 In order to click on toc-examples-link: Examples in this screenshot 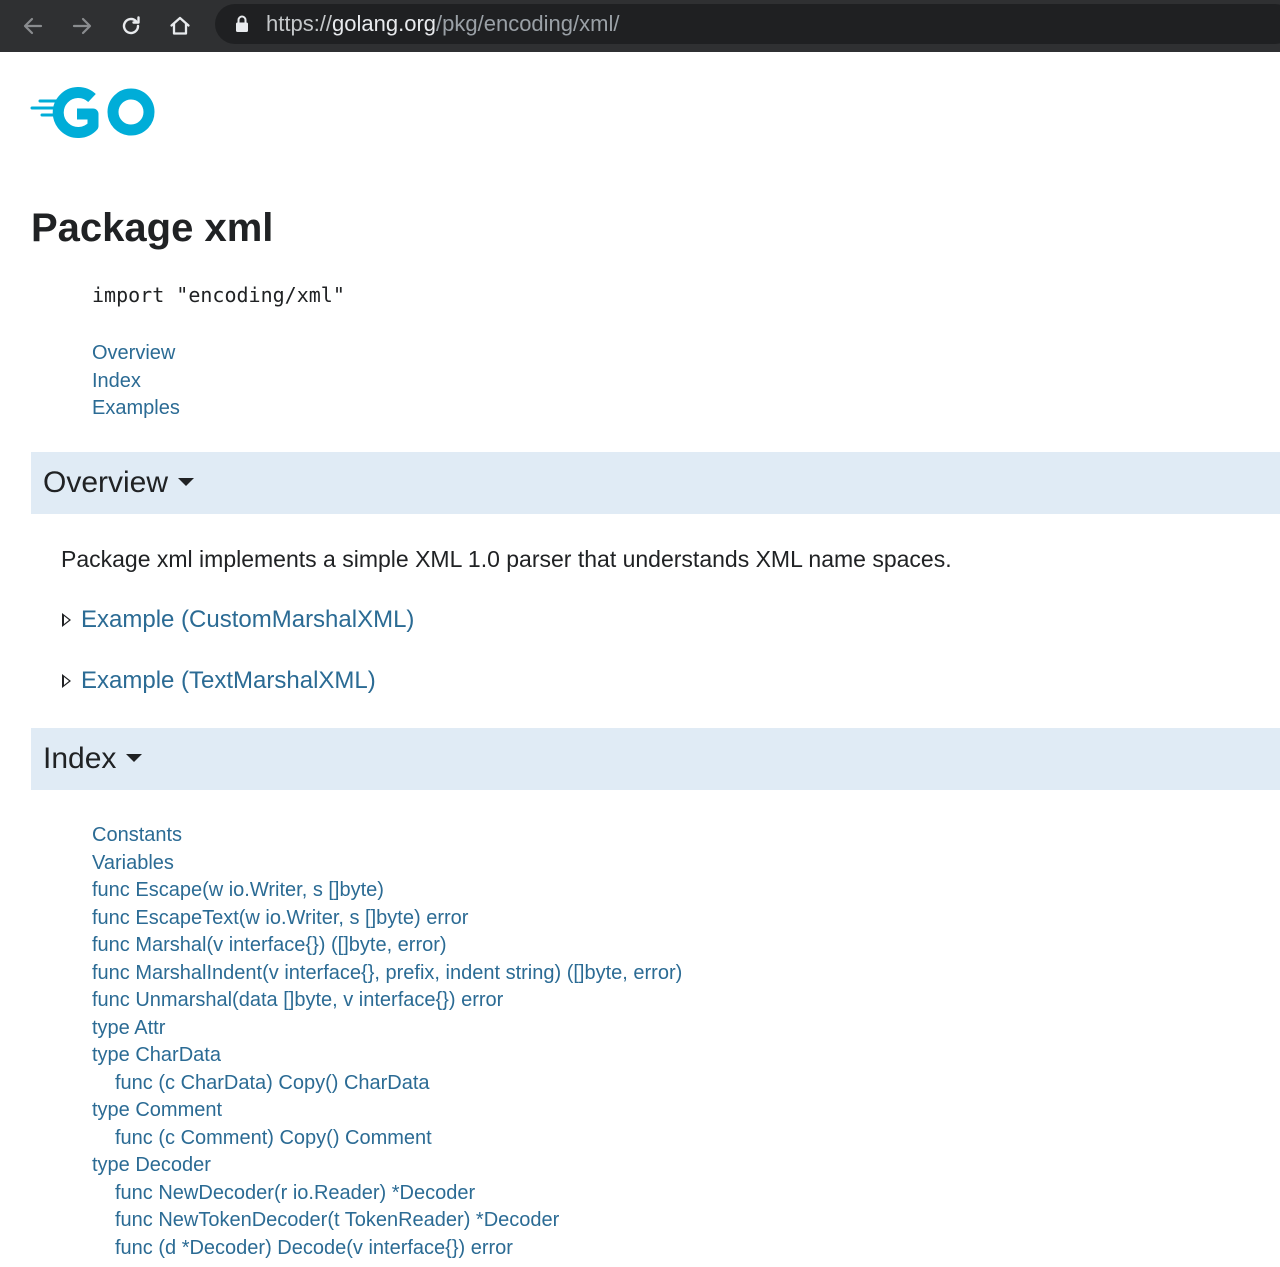, I will do `click(136, 409)`.